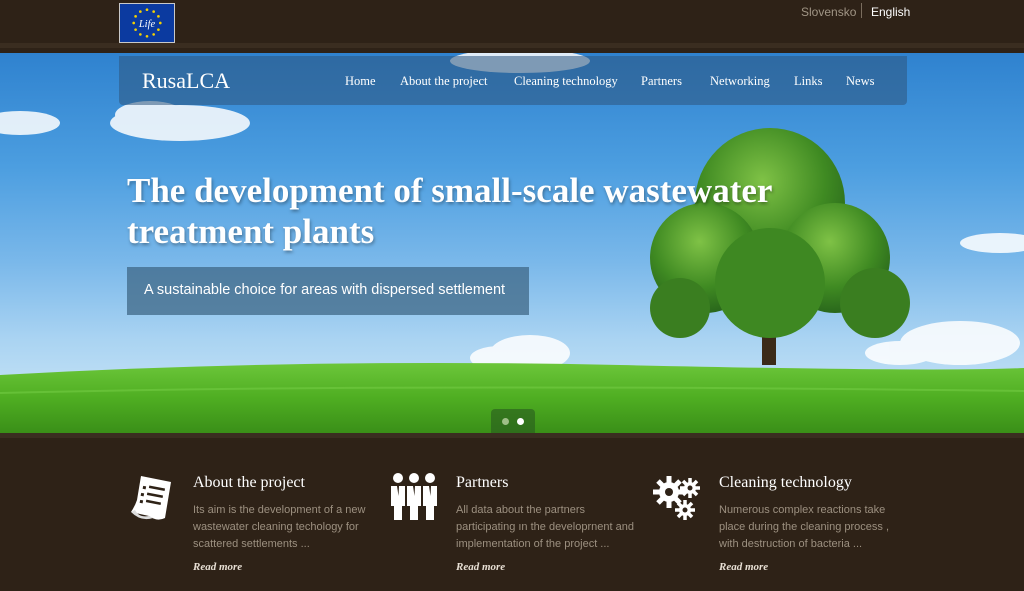 Image resolution: width=1024 pixels, height=591 pixels. What do you see at coordinates (566, 81) in the screenshot?
I see `nav-item-cleaning-technology: Cleaning technology` at bounding box center [566, 81].